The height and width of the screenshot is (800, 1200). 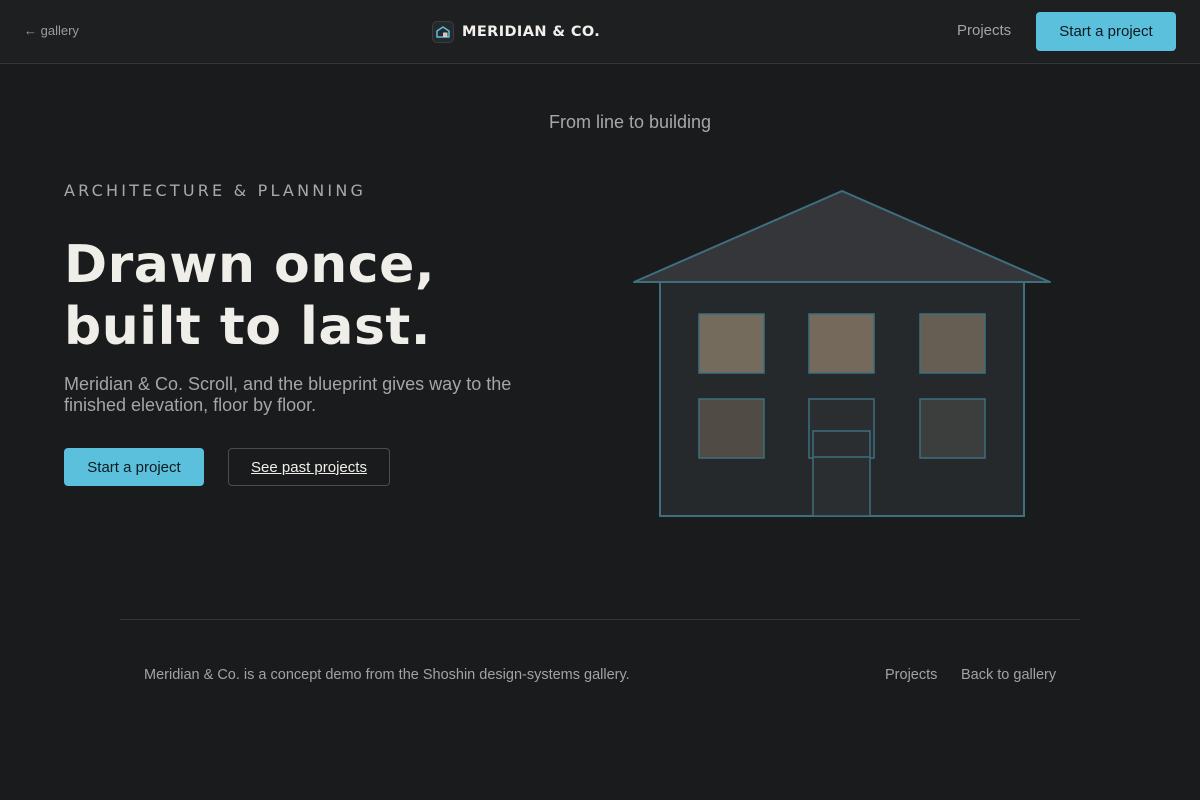 I want to click on building-elevation-icon, so click(x=842, y=353).